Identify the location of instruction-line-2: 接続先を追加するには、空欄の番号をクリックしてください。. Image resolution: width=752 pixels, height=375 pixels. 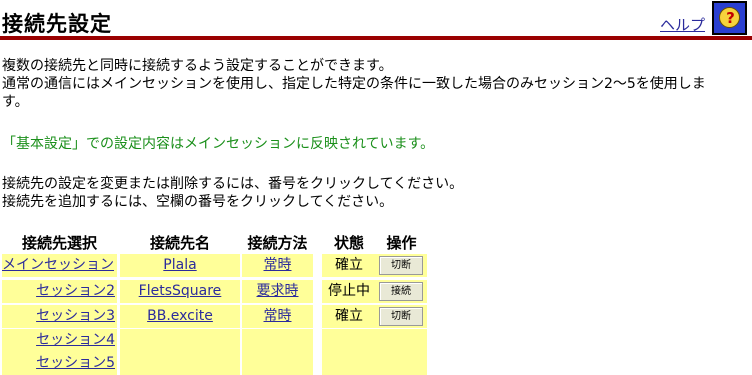
(198, 202).